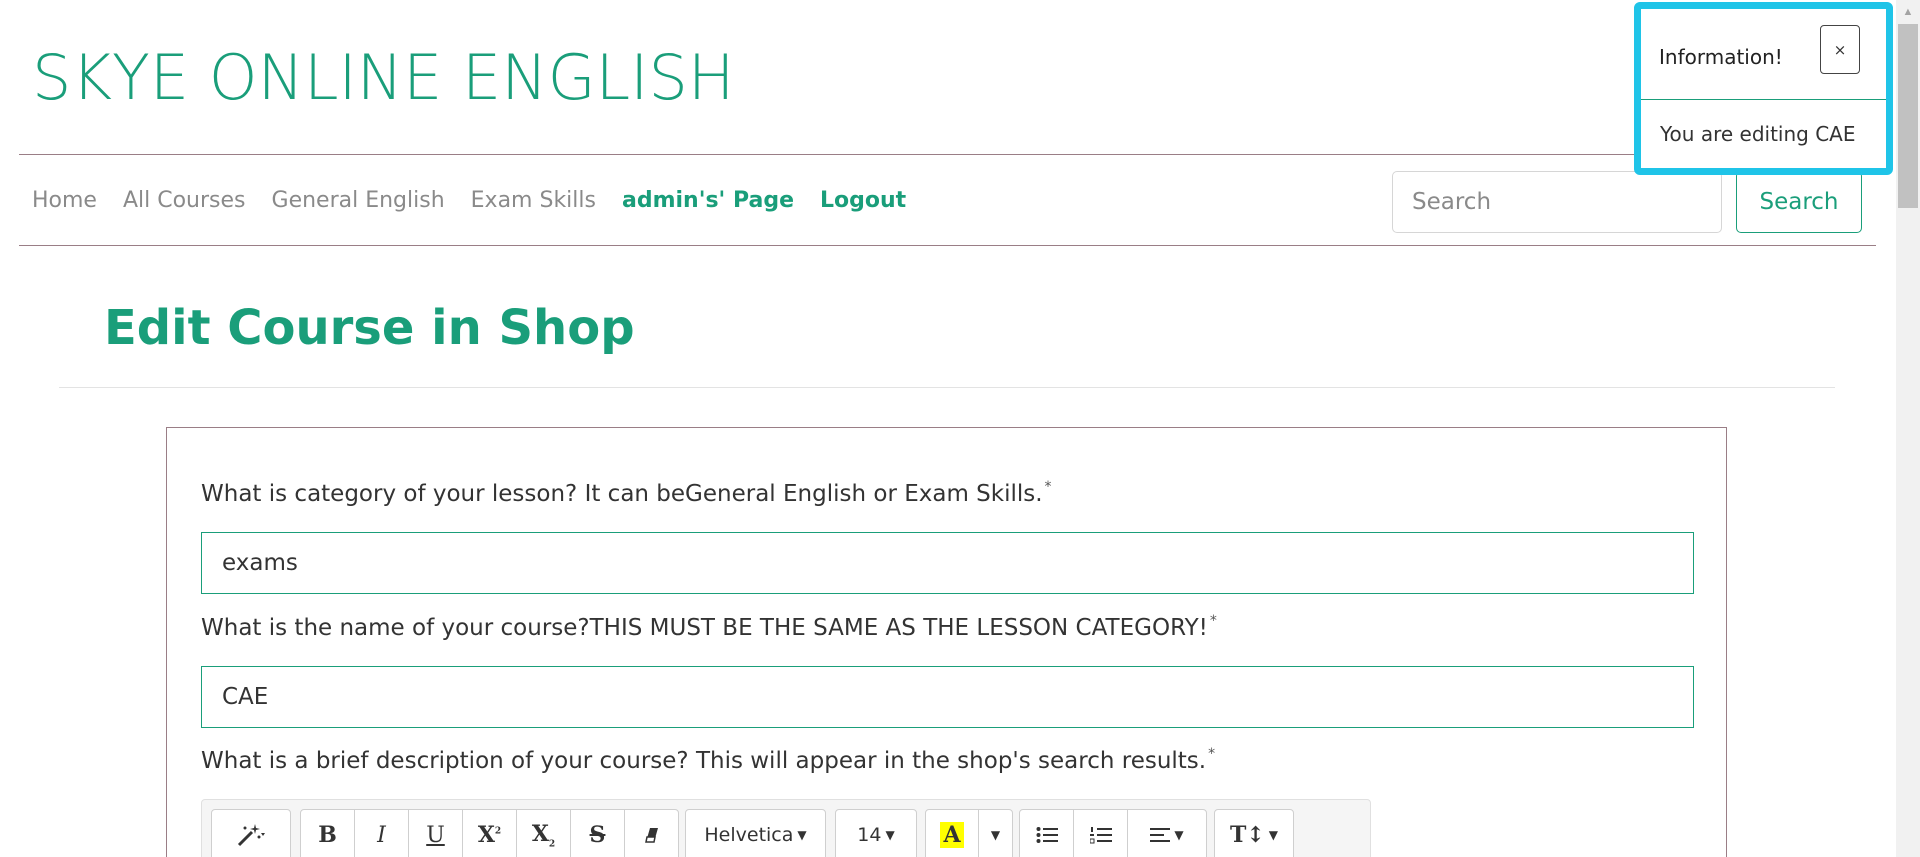 The image size is (1920, 857). I want to click on unordered-list-button, so click(1046, 833).